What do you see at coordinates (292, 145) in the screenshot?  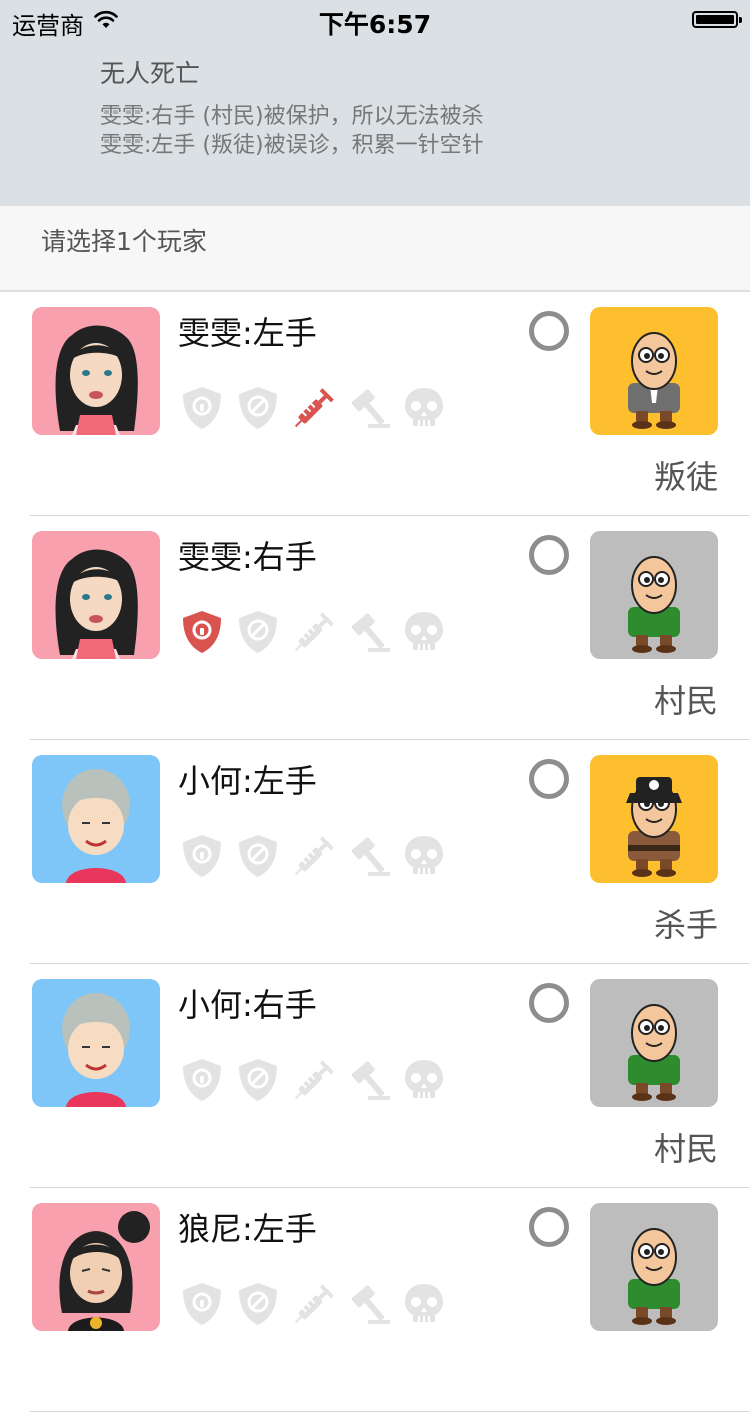 I see `notice-line-2: 雯雯:左手 (叛徒)被误诊，积累一针空针` at bounding box center [292, 145].